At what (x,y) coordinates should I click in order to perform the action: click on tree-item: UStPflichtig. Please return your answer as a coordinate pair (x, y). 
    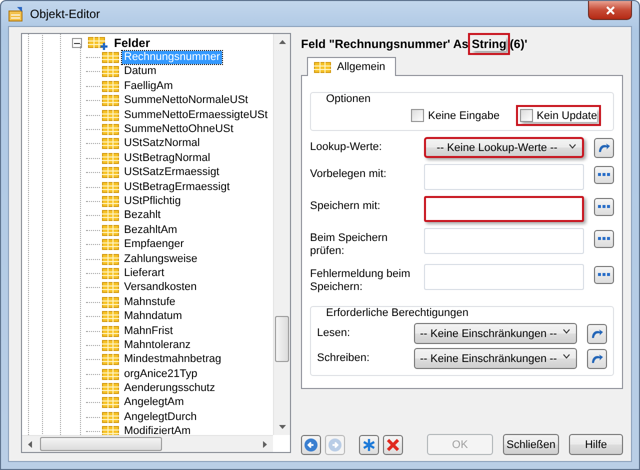
    Looking at the image, I should click on (152, 201).